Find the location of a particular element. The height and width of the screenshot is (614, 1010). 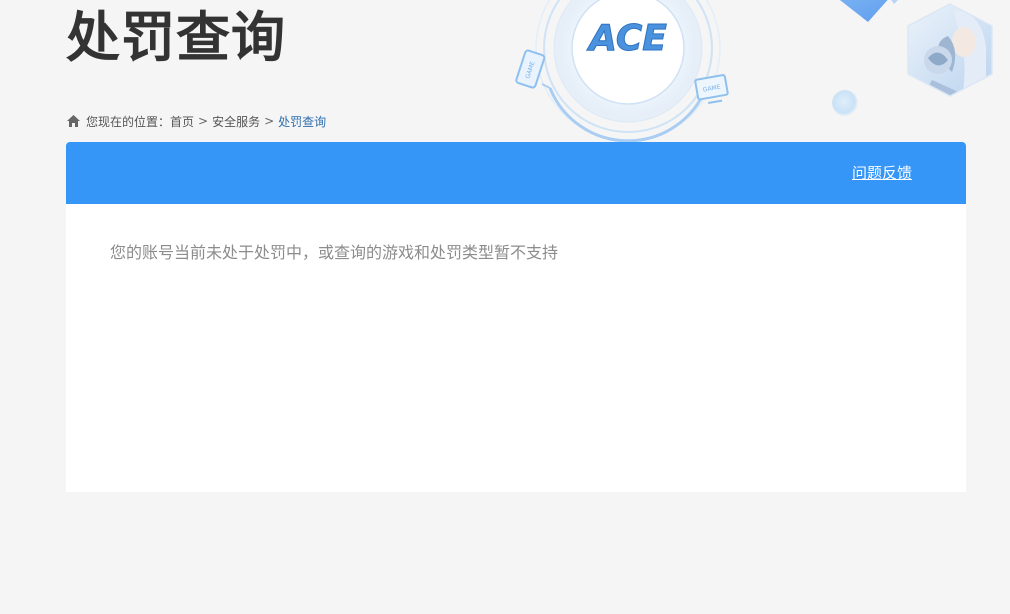

panel-body: 您的账号当前未处于处罚中，或查询的游戏和处罚类型暂不支持 is located at coordinates (516, 253).